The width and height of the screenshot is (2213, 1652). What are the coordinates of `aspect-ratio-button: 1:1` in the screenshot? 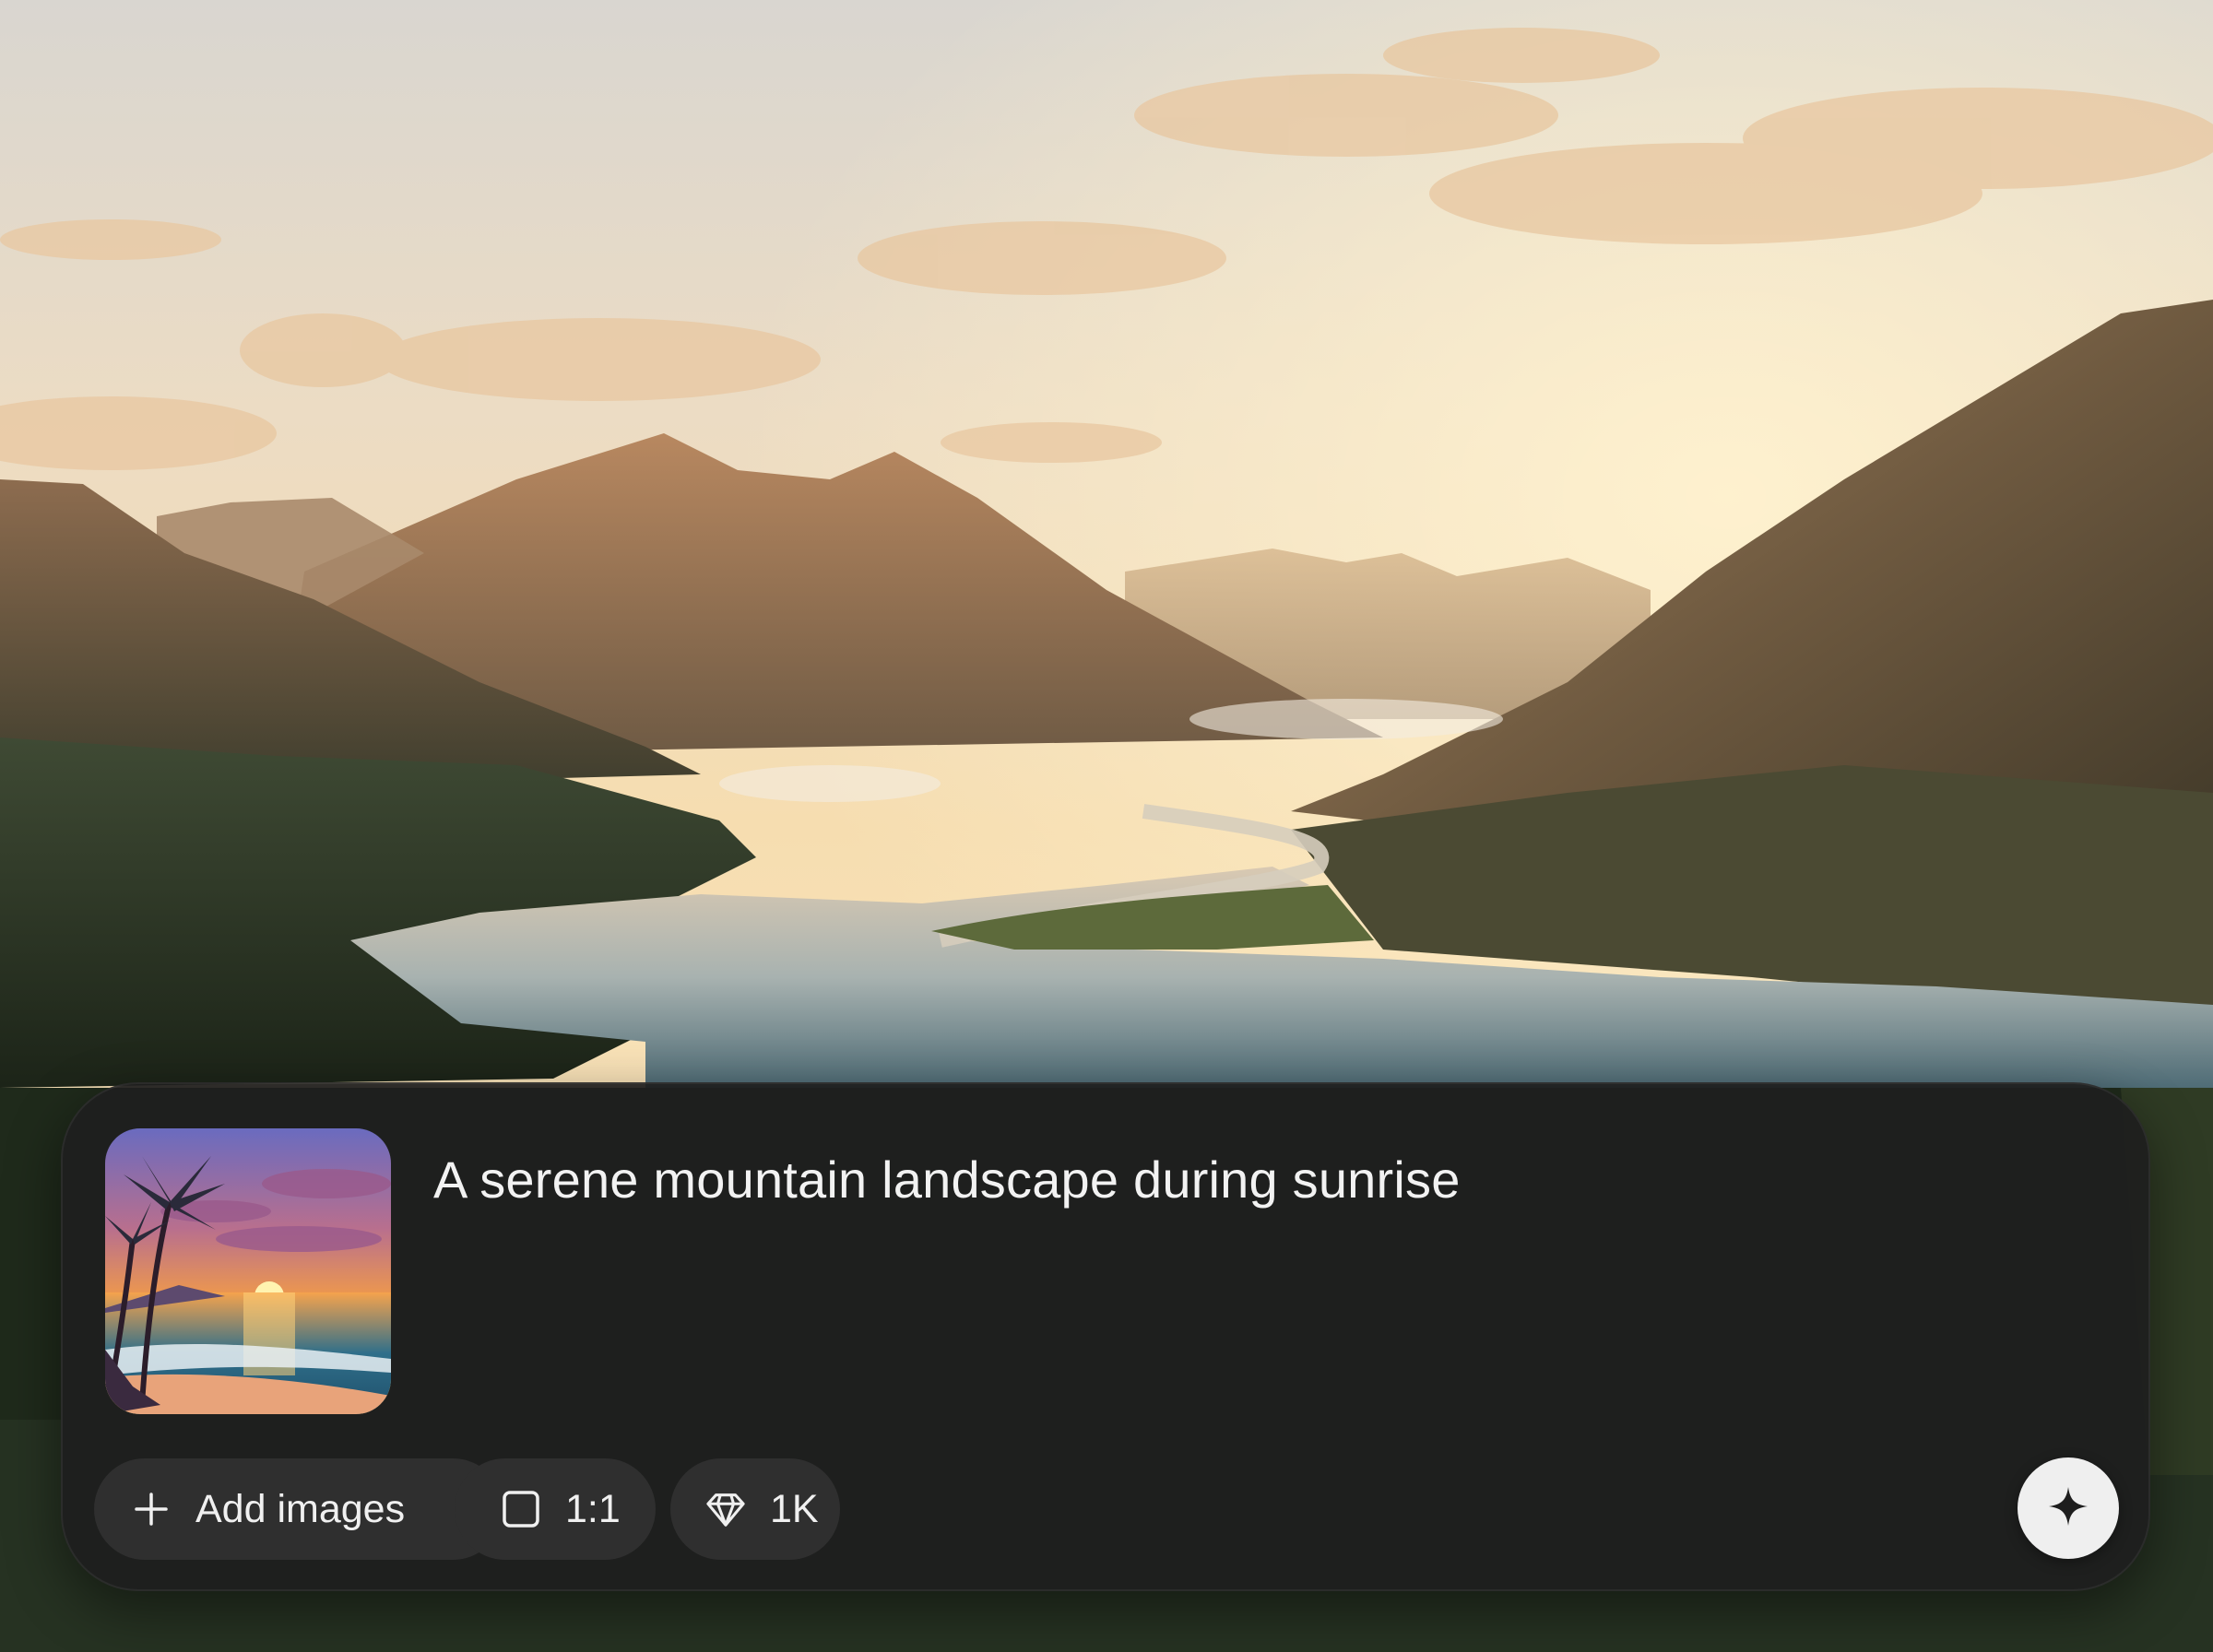 It's located at (555, 1509).